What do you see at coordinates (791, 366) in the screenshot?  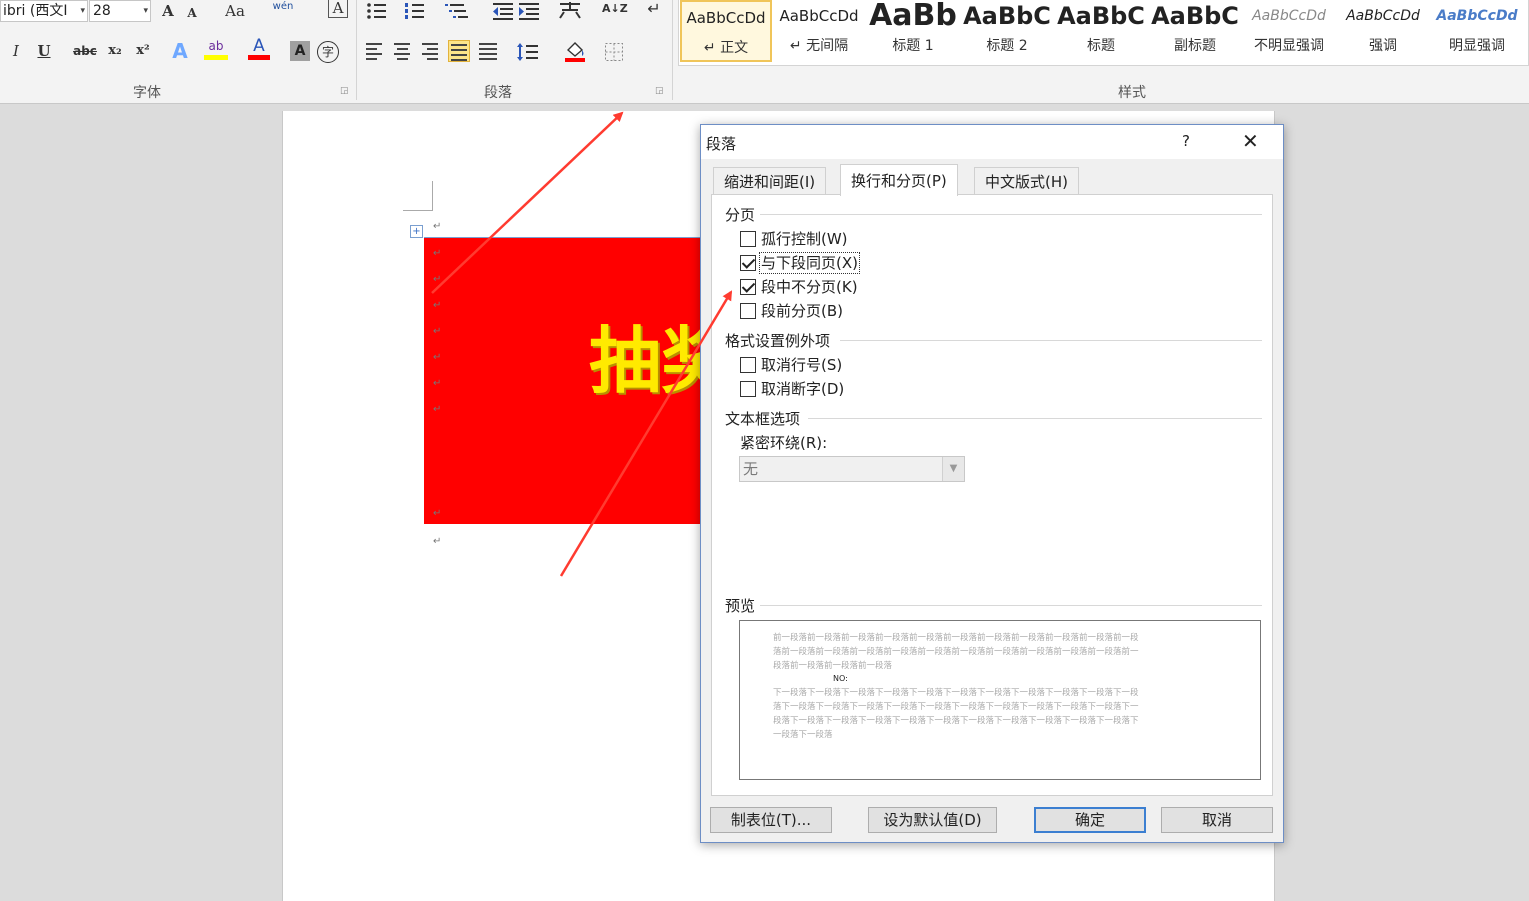 I see `suppress-line-numbers-checkbox: 取消行号(S)` at bounding box center [791, 366].